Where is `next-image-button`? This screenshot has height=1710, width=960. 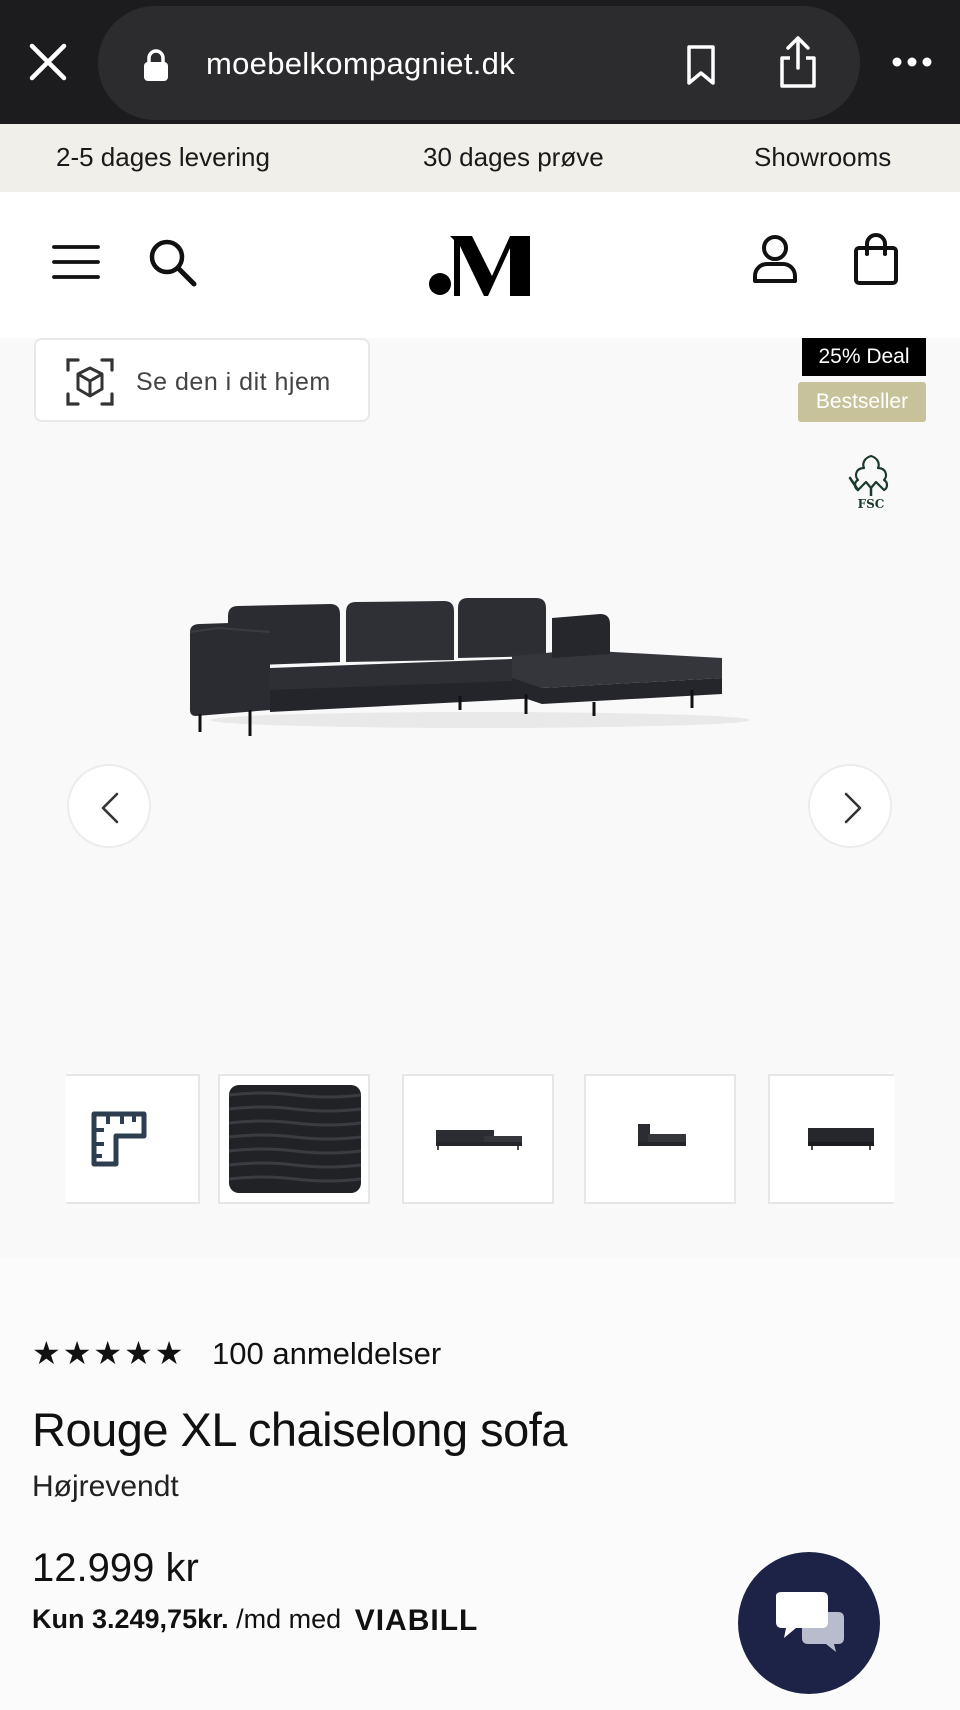 next-image-button is located at coordinates (850, 806).